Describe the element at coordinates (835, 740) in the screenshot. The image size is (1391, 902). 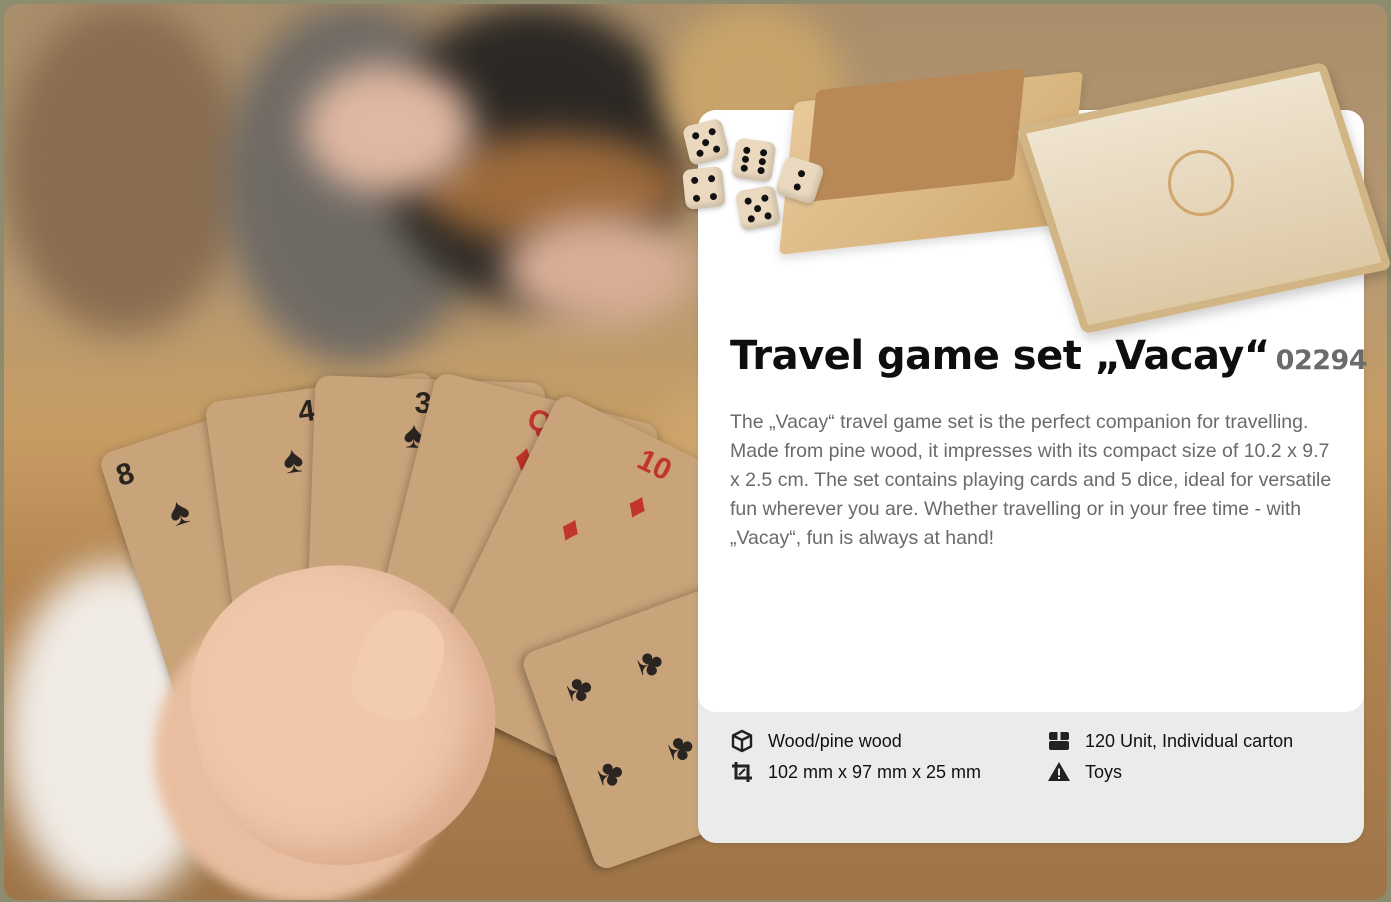
I see `spec-material-text: Wood/pine wood` at that location.